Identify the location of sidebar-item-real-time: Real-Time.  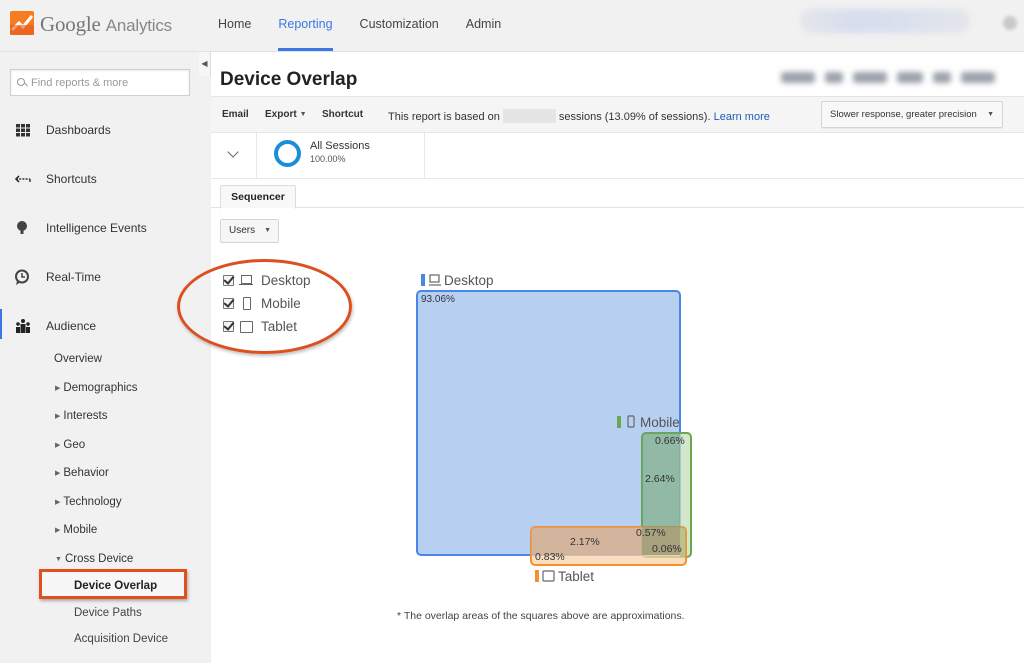
(100, 277).